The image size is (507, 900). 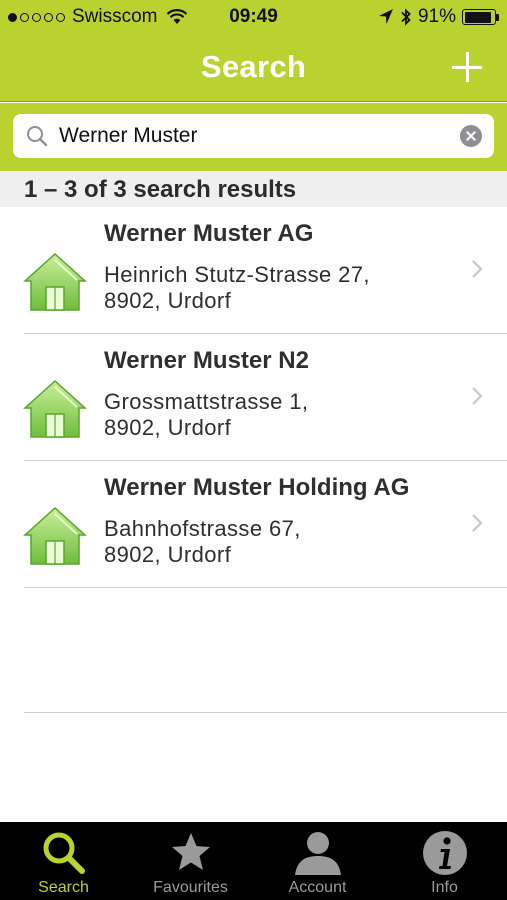 I want to click on search-bar, so click(x=253, y=137).